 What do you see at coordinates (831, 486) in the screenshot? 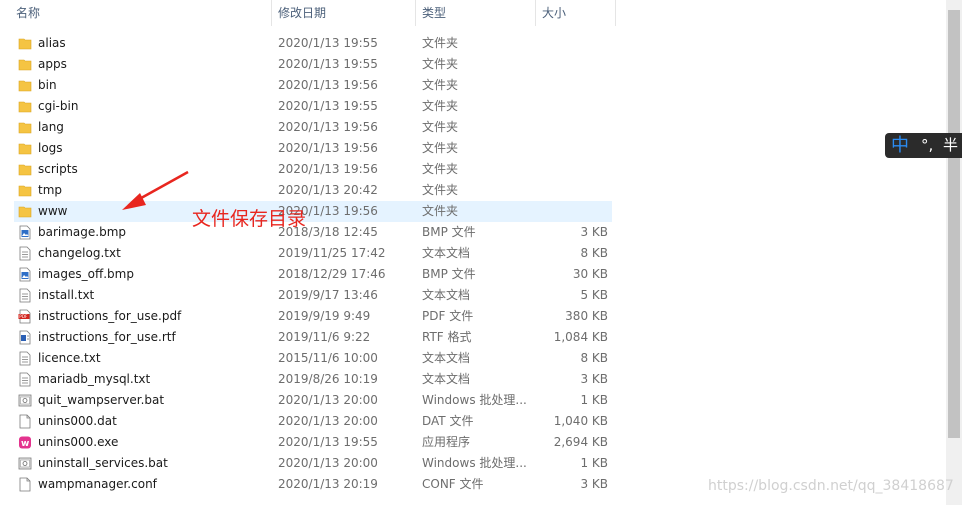
I see `watermark-text: https://blog.csdn.net/qq_38418687` at bounding box center [831, 486].